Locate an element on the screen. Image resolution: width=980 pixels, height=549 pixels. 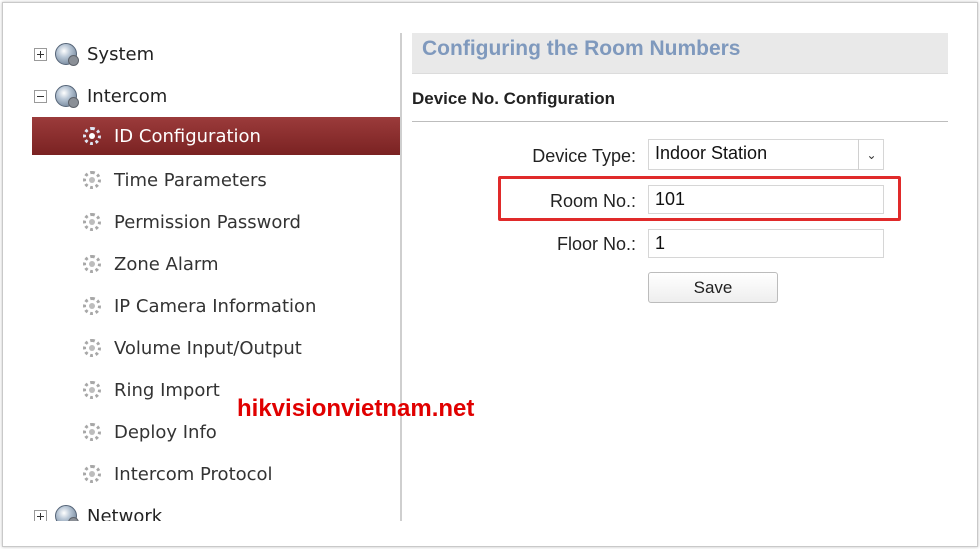
watermark-text: hikvisionvietnam.net is located at coordinates (356, 408).